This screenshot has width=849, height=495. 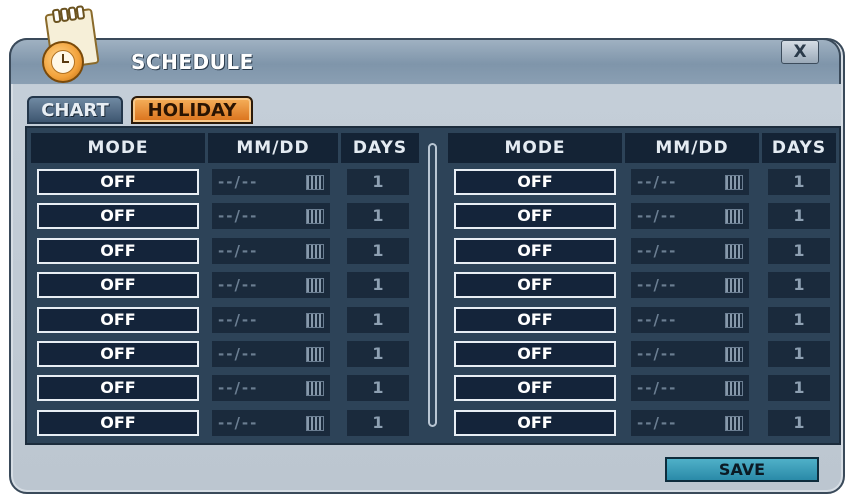 What do you see at coordinates (535, 148) in the screenshot?
I see `header-mode-right: MODE` at bounding box center [535, 148].